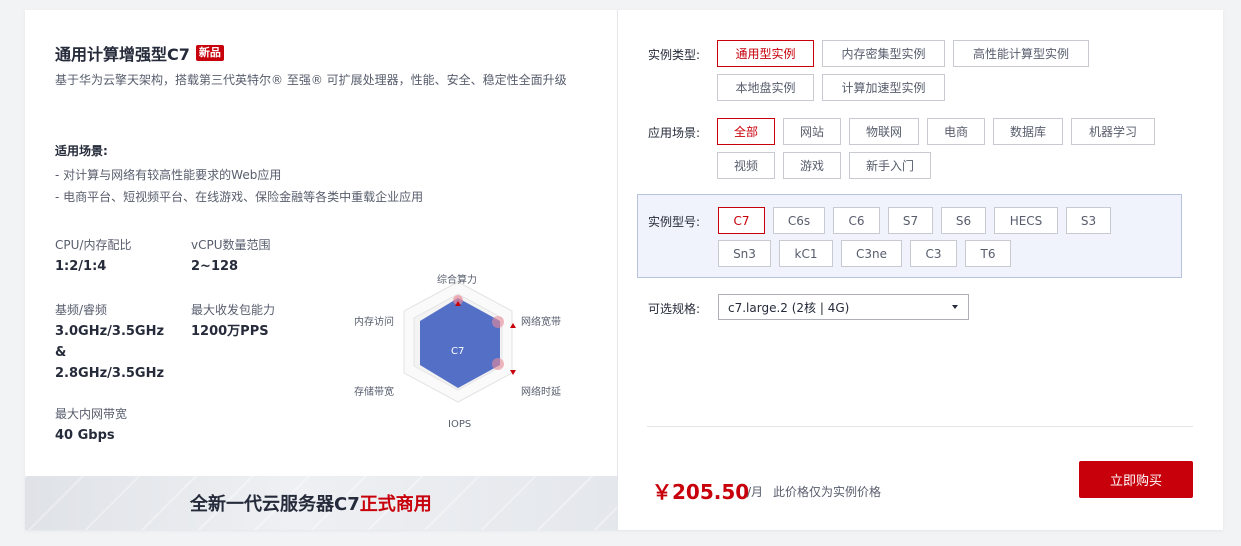  I want to click on spec-value: 3.0GHz/3.5GHz, so click(110, 331).